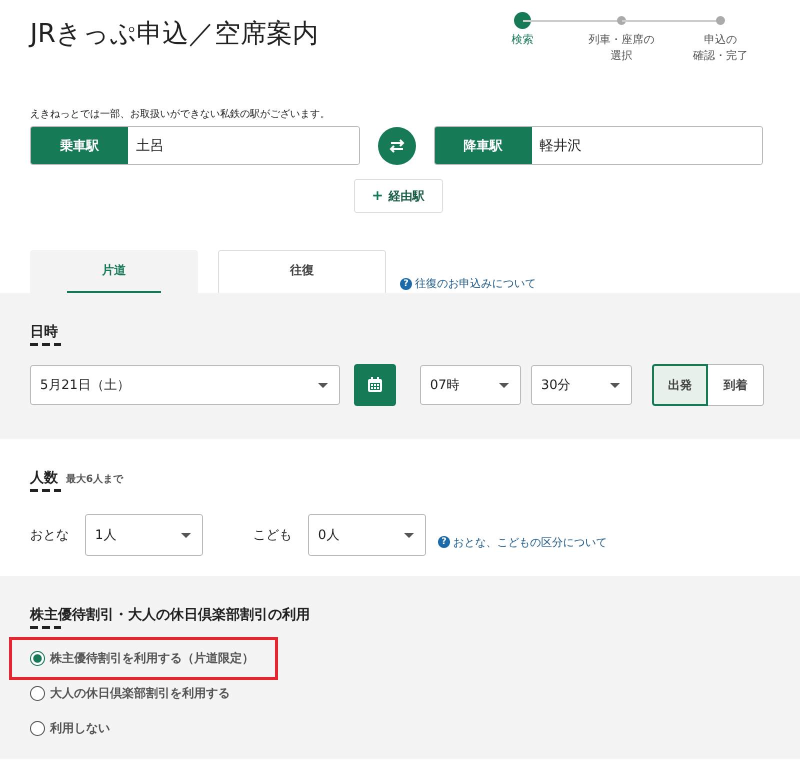 The image size is (800, 762). Describe the element at coordinates (142, 658) in the screenshot. I see `discount-radio-option: 株主優待割引を利用する（片道限定）` at that location.